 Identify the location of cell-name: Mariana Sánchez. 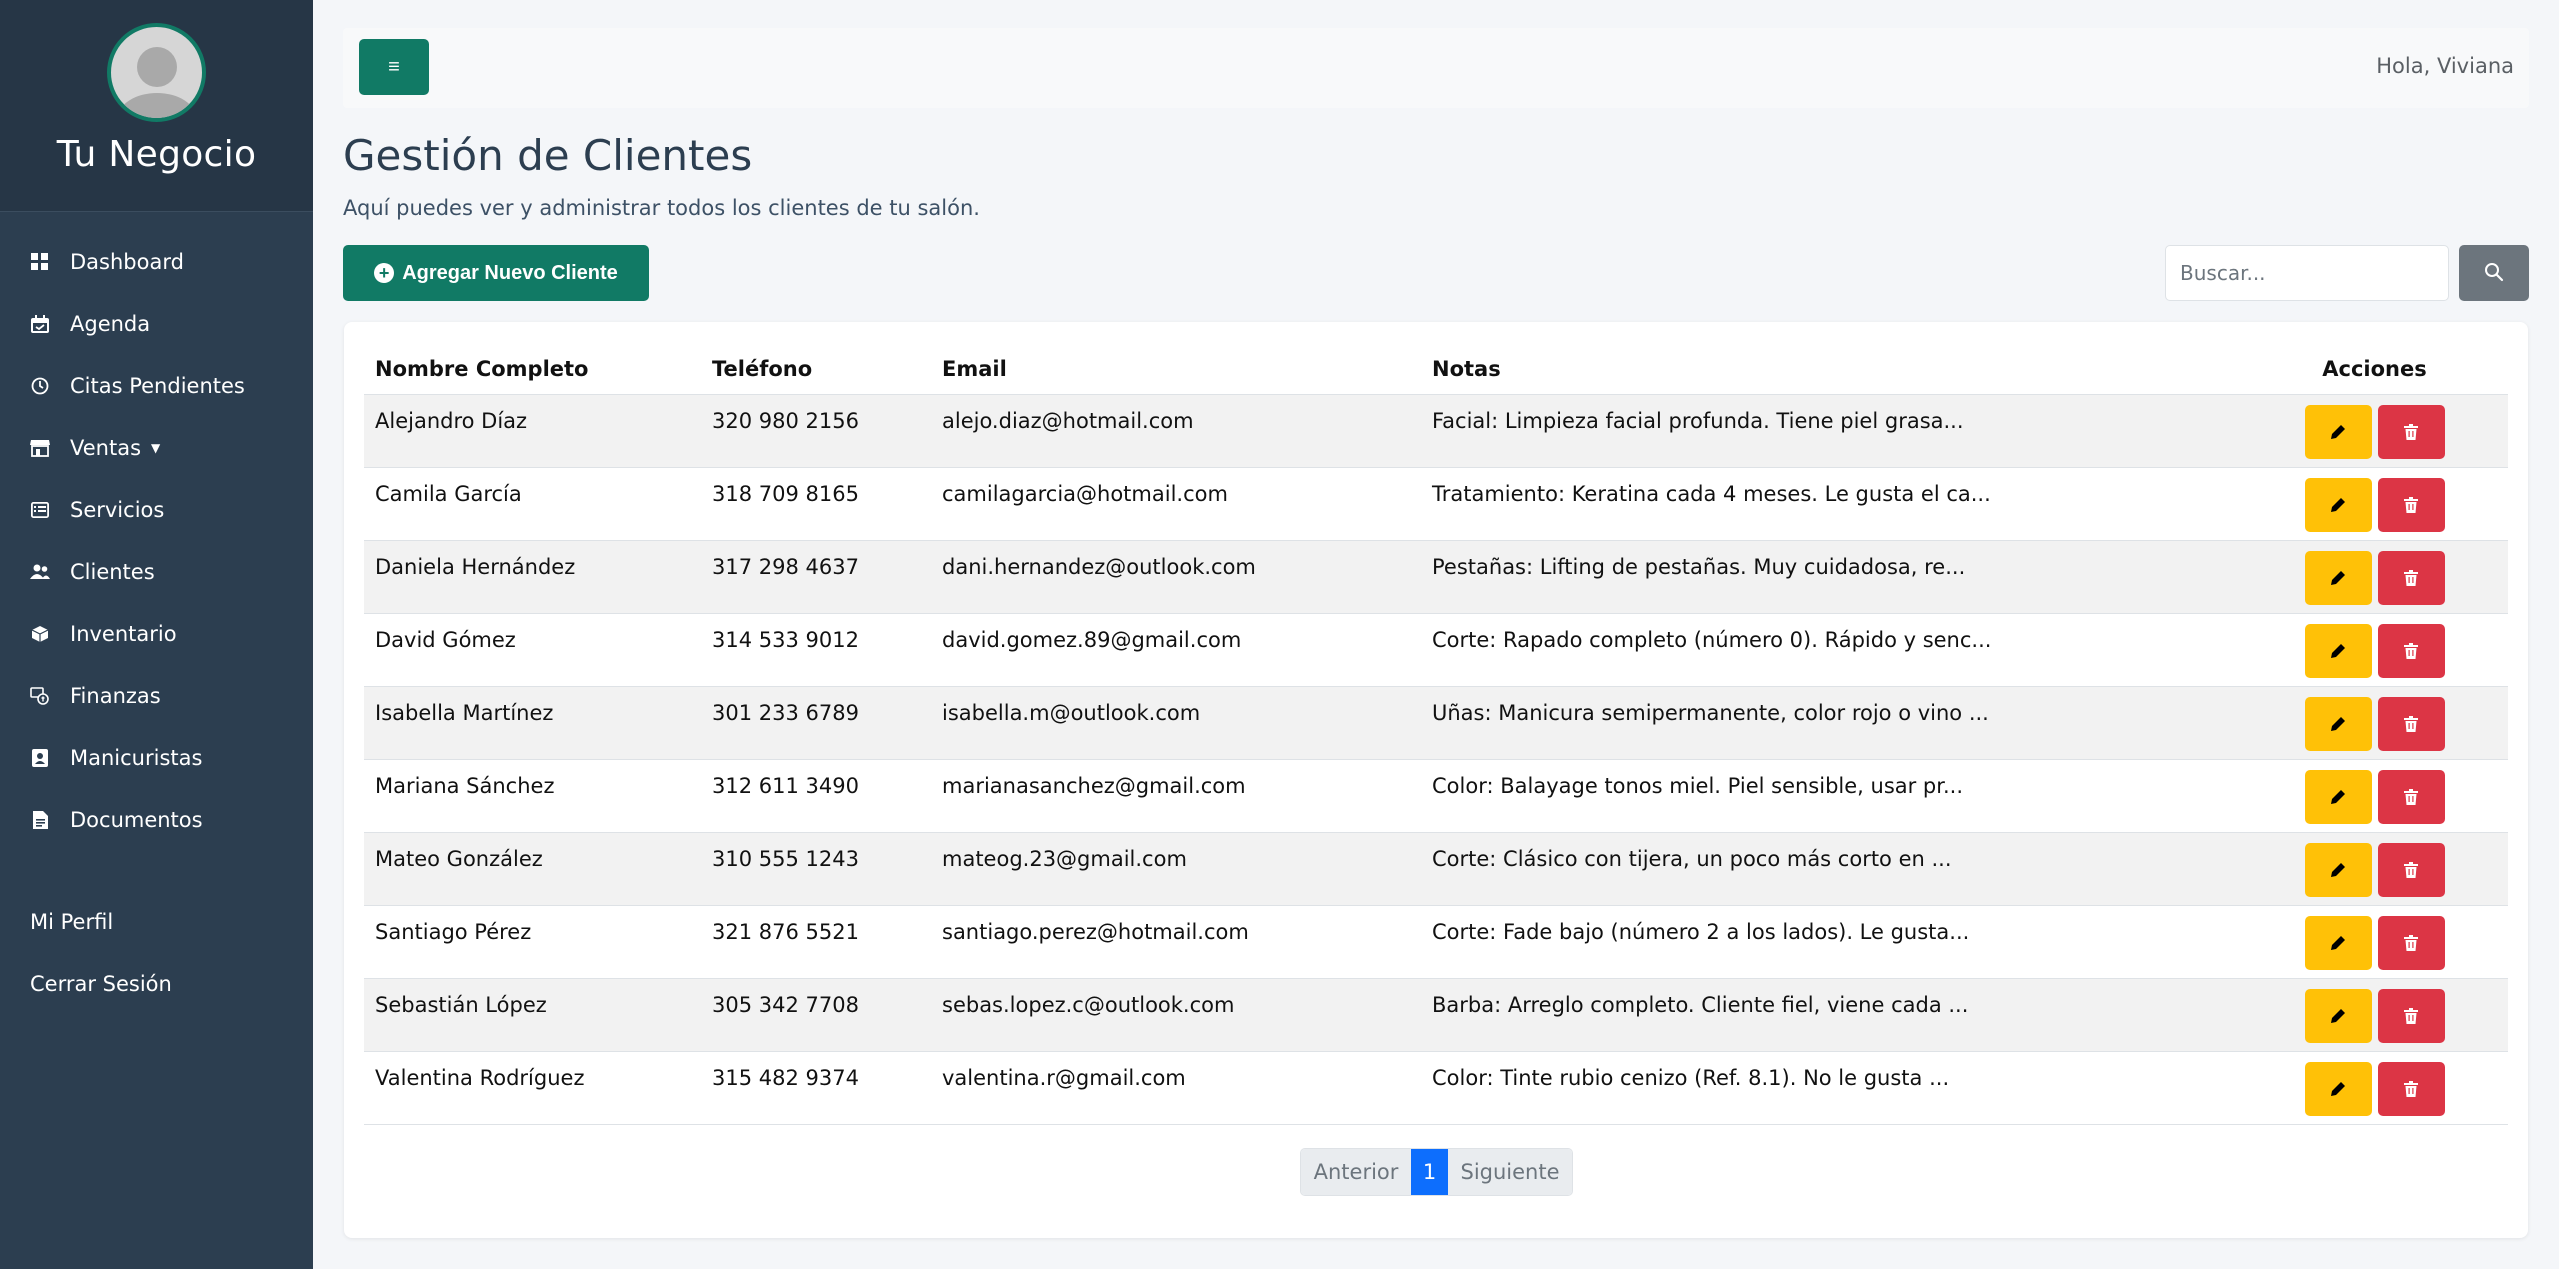
(532, 796).